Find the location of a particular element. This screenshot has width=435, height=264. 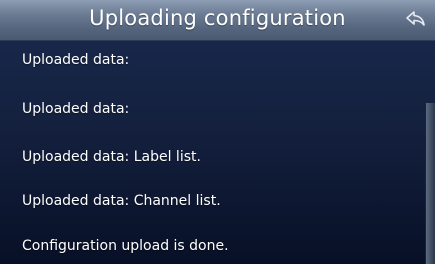

page-title: Uploading configuration is located at coordinates (217, 18).